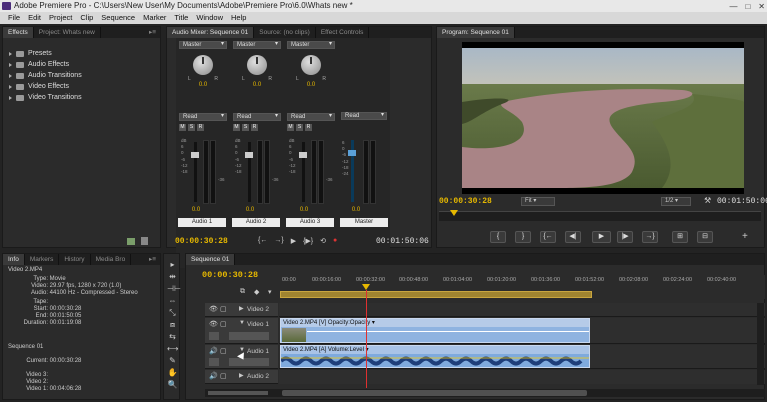 The image size is (767, 402). What do you see at coordinates (436, 294) in the screenshot?
I see `work-area-bar` at bounding box center [436, 294].